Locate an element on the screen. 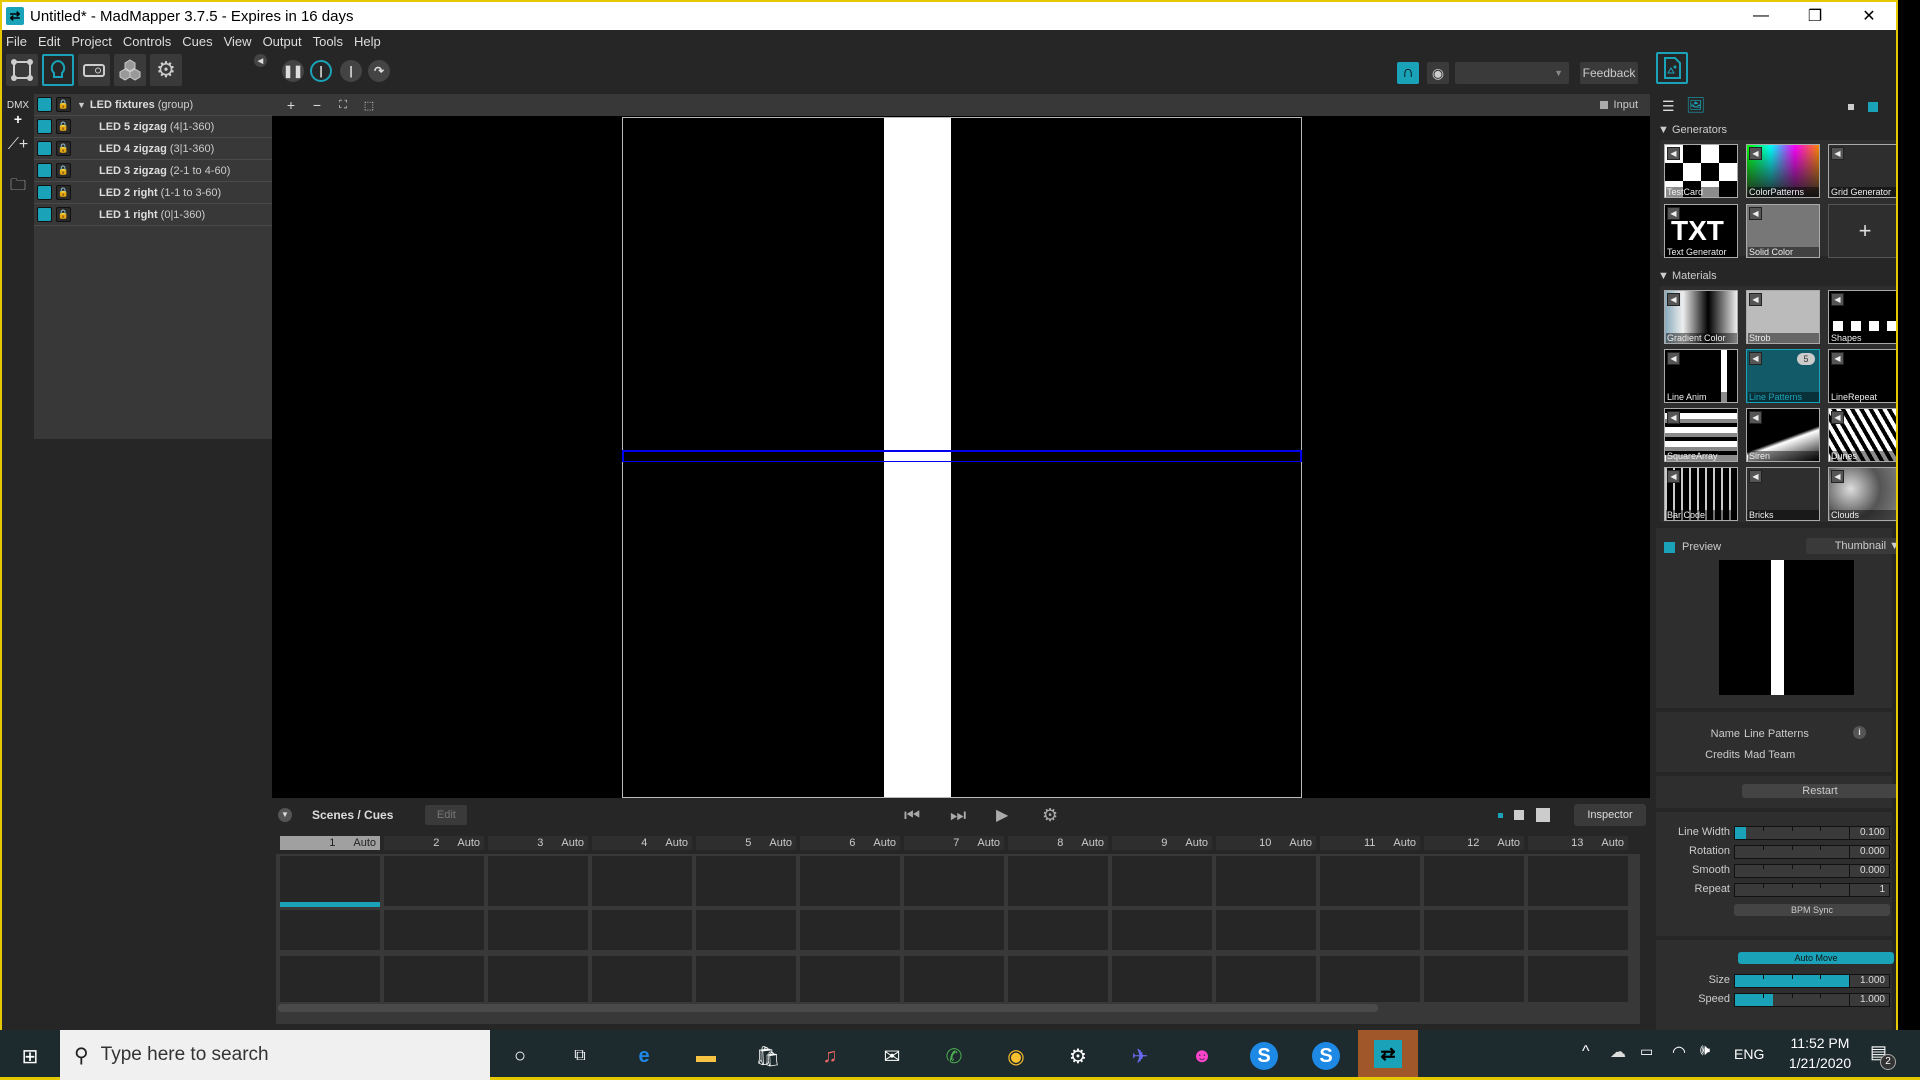  mail-button: ✉ is located at coordinates (892, 1056).